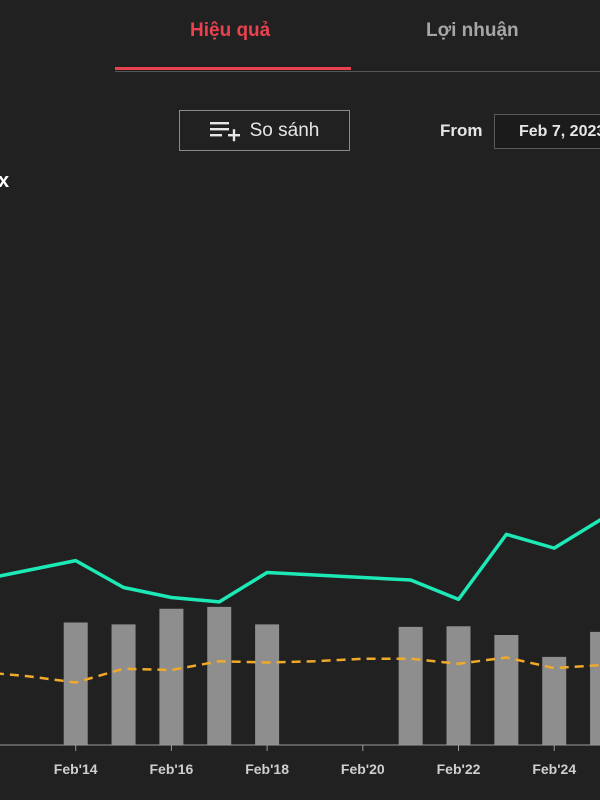 This screenshot has width=600, height=800. I want to click on solid-line-layer, so click(300, 560).